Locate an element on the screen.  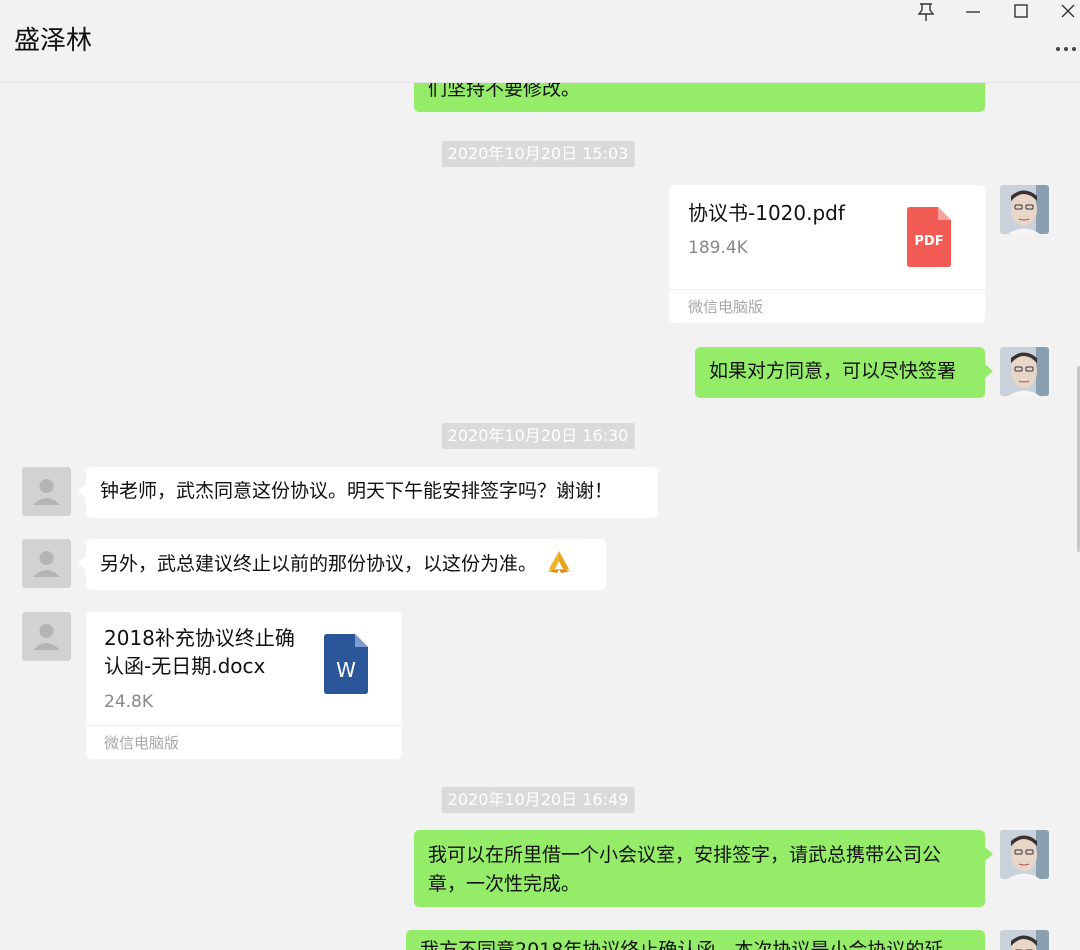
pdf-icon: PDF is located at coordinates (929, 237).